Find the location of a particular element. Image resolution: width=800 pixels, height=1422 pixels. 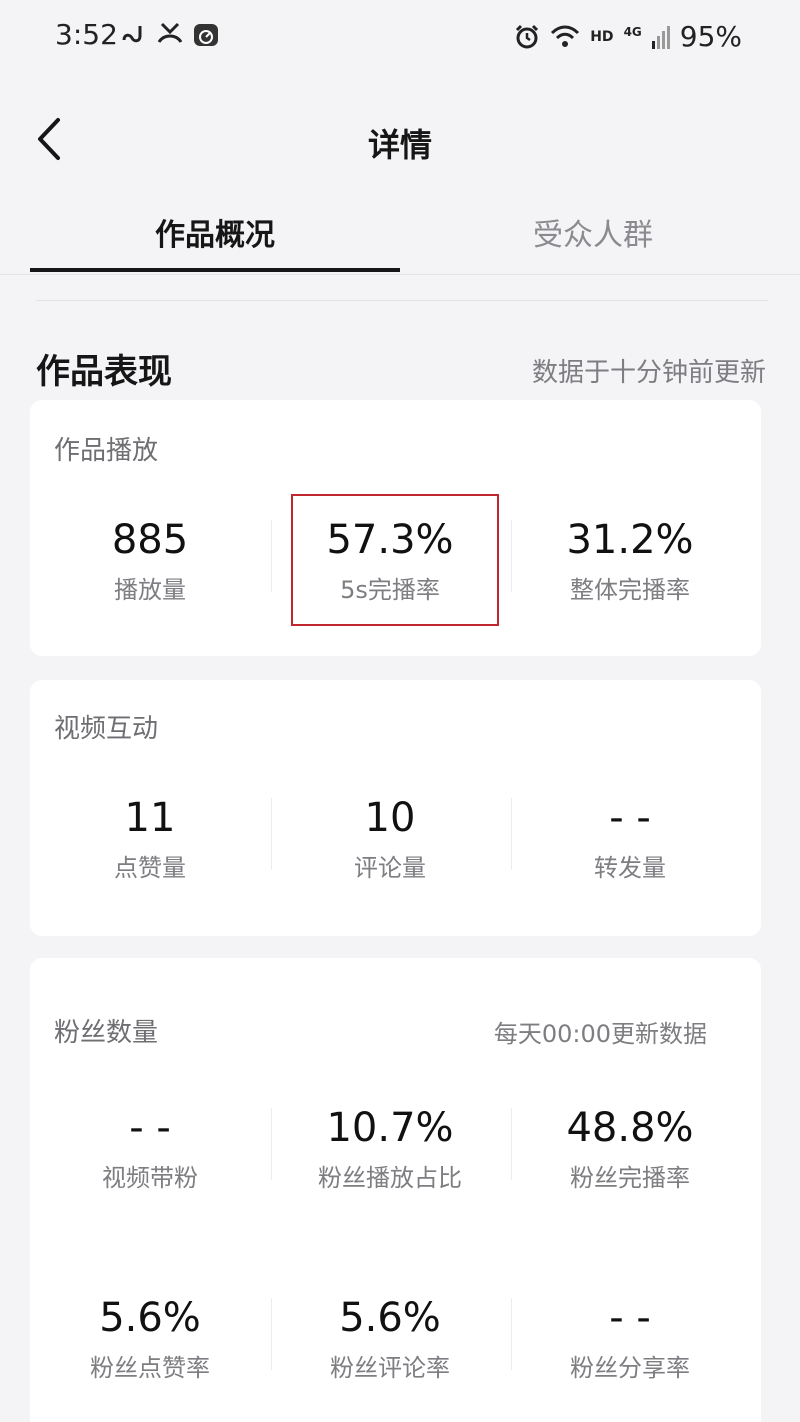

status-right: HD 4G 95% is located at coordinates (628, 36).